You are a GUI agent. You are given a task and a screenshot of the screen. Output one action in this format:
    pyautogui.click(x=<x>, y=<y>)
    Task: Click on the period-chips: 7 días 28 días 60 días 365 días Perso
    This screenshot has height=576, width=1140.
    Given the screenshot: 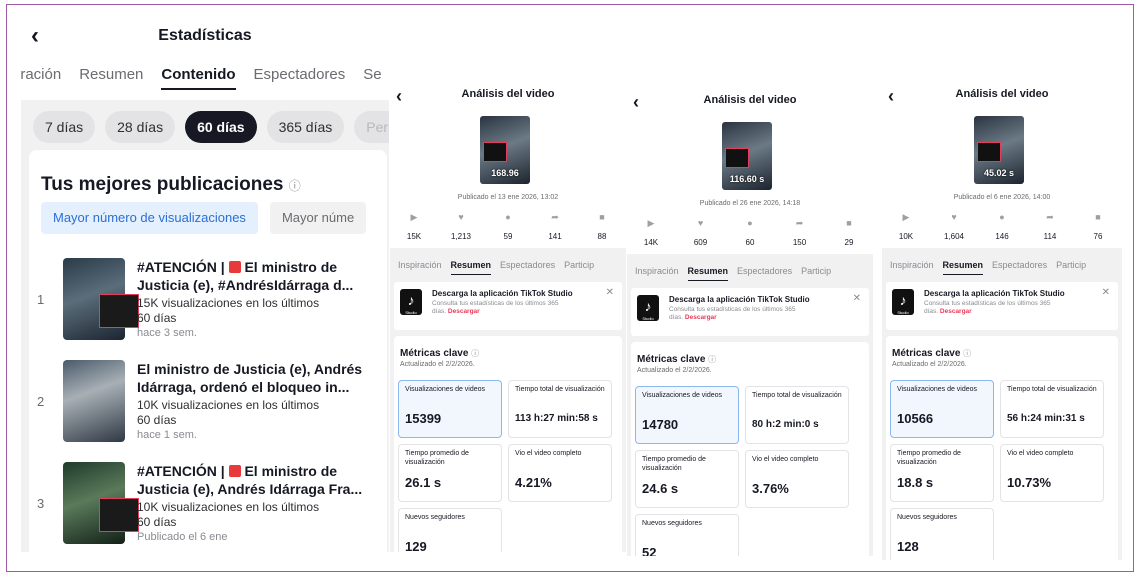 What is the action you would take?
    pyautogui.click(x=205, y=127)
    